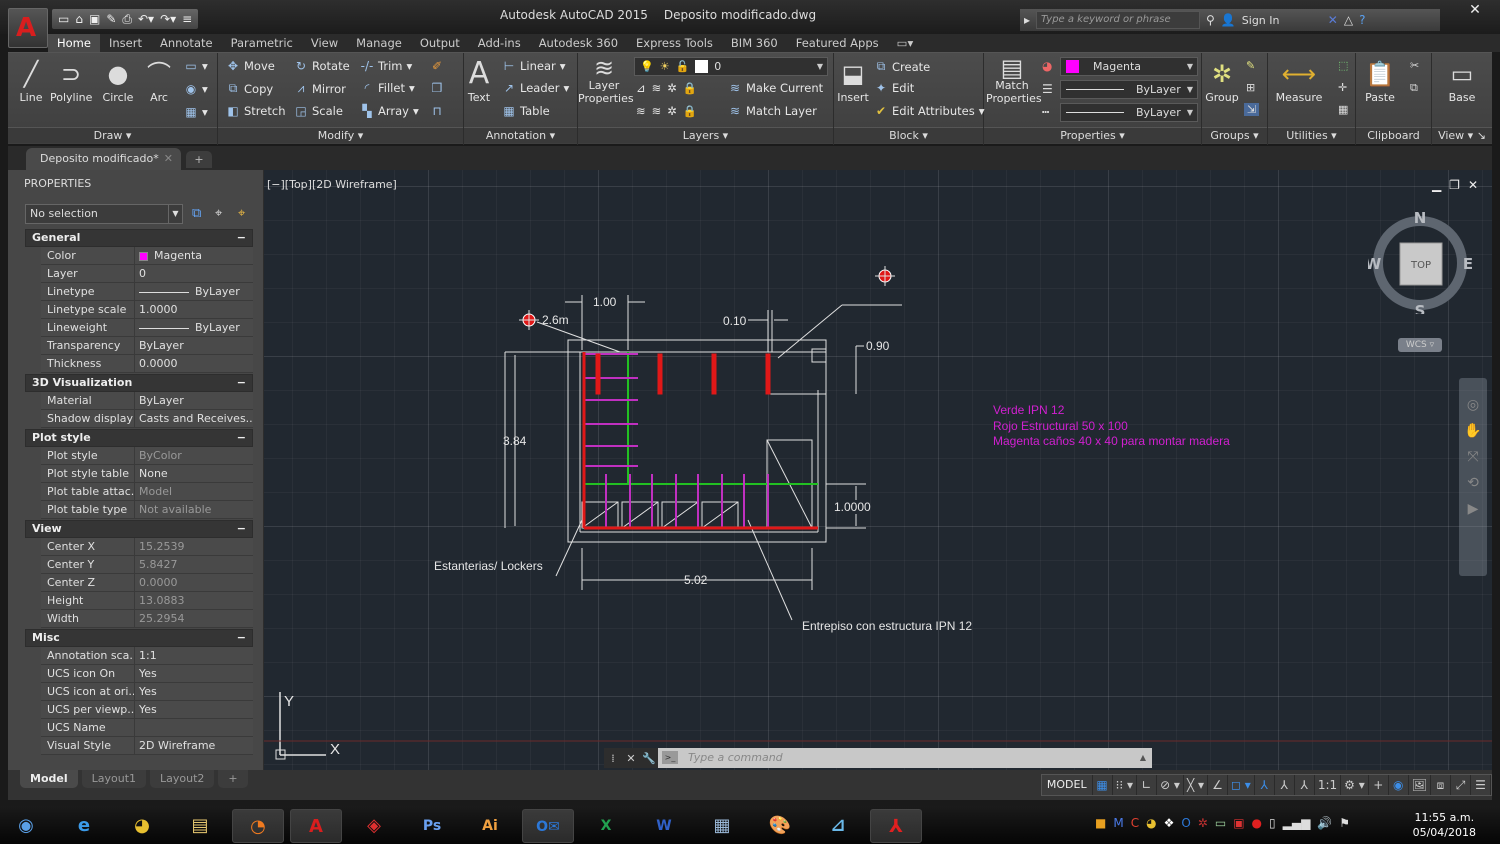 This screenshot has height=844, width=1500. What do you see at coordinates (1250, 65) in the screenshot?
I see `ungroup-icon: ✎` at bounding box center [1250, 65].